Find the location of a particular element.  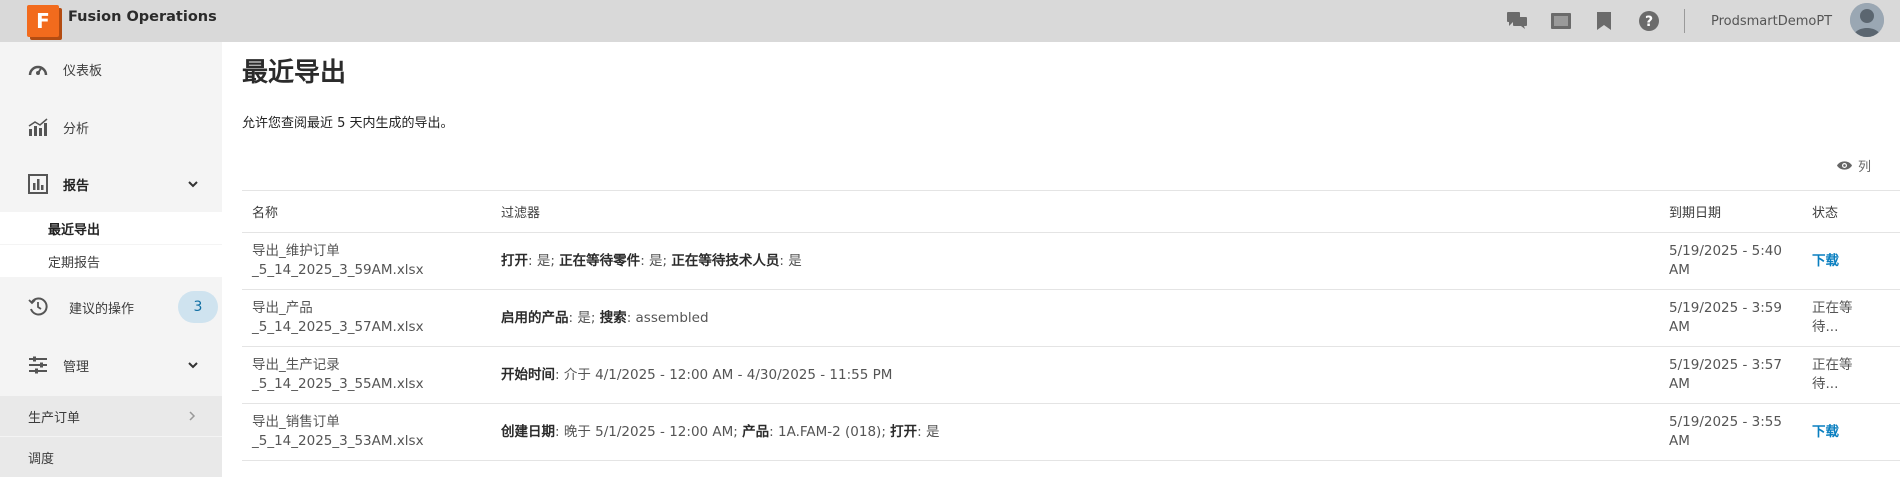

sidebar-item-label: 建议的操作 is located at coordinates (102, 309).